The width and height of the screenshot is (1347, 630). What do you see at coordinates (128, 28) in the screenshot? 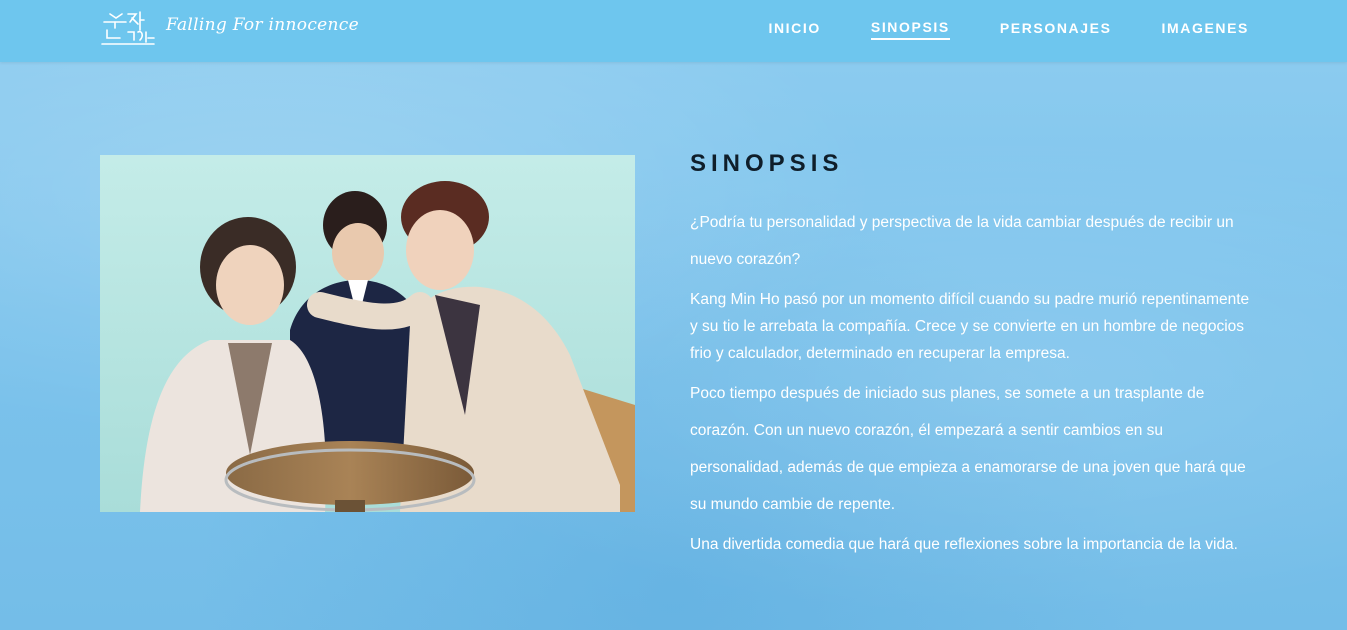
I see `logo-calligraphy-icon` at bounding box center [128, 28].